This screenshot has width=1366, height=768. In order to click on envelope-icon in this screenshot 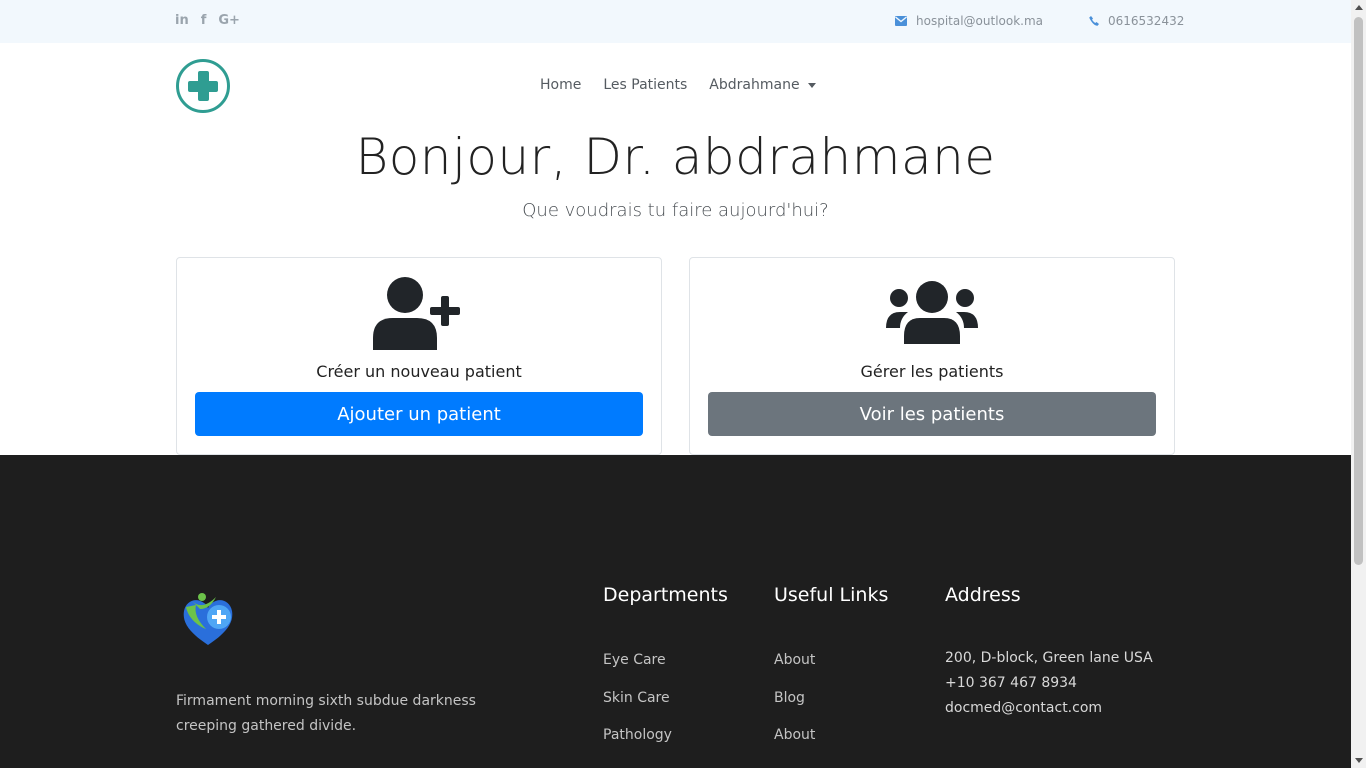, I will do `click(901, 21)`.